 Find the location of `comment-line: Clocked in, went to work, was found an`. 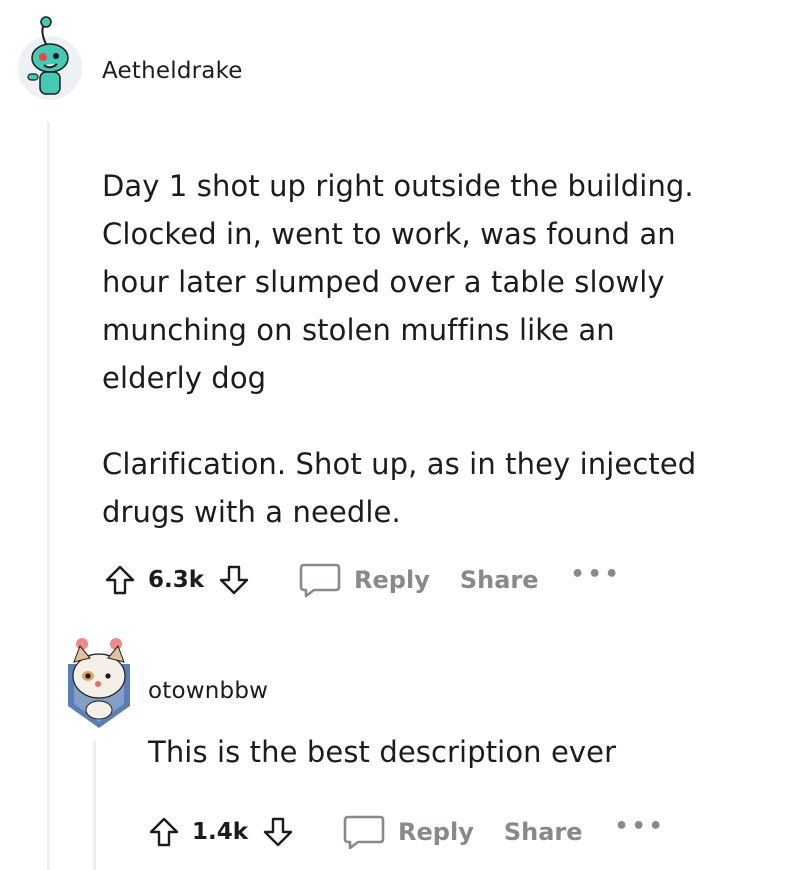

comment-line: Clocked in, went to work, was found an is located at coordinates (389, 234).